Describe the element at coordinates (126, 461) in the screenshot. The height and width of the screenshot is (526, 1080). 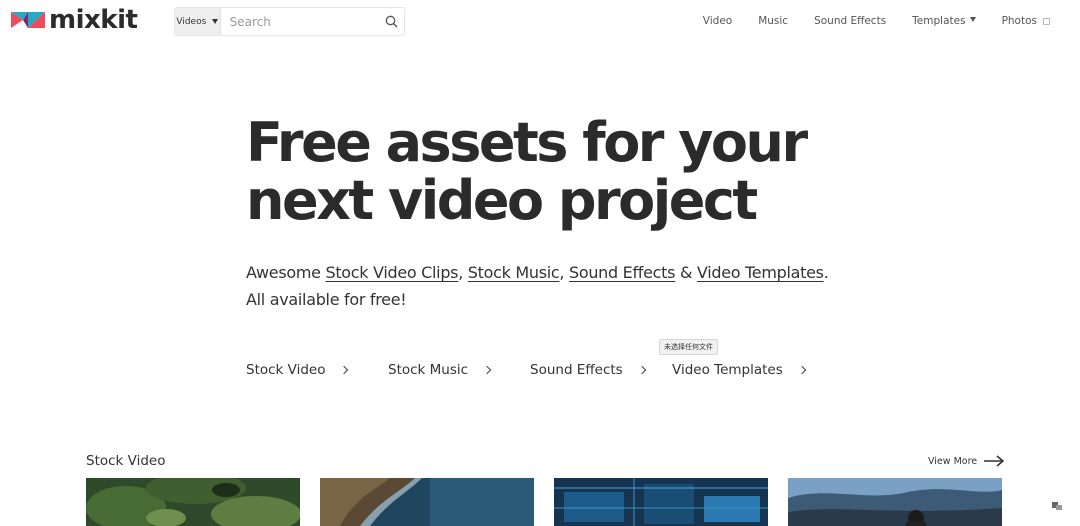
I see `section-title-stock-video: Stock Video` at that location.